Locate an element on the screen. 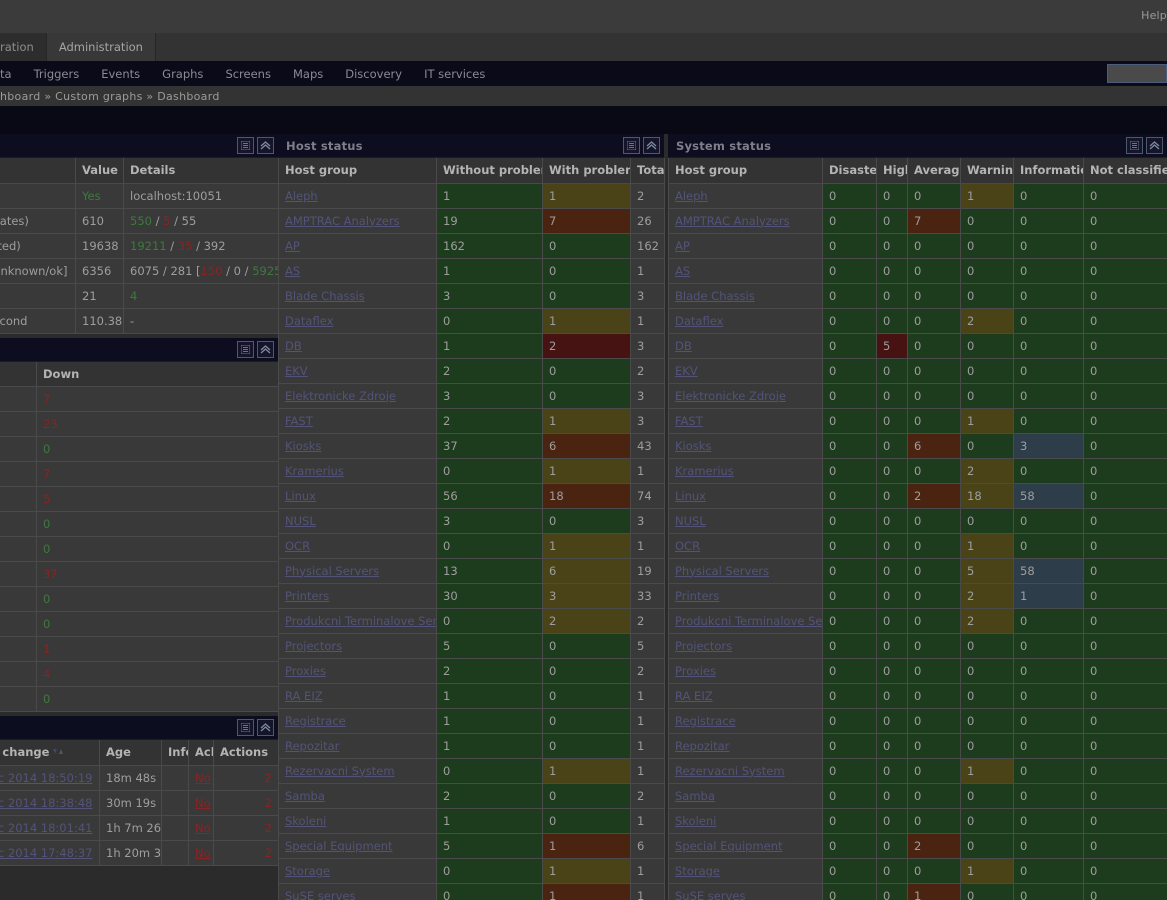  last-change-cell: 2 Dec 2014 18:01:41 is located at coordinates (50, 827).